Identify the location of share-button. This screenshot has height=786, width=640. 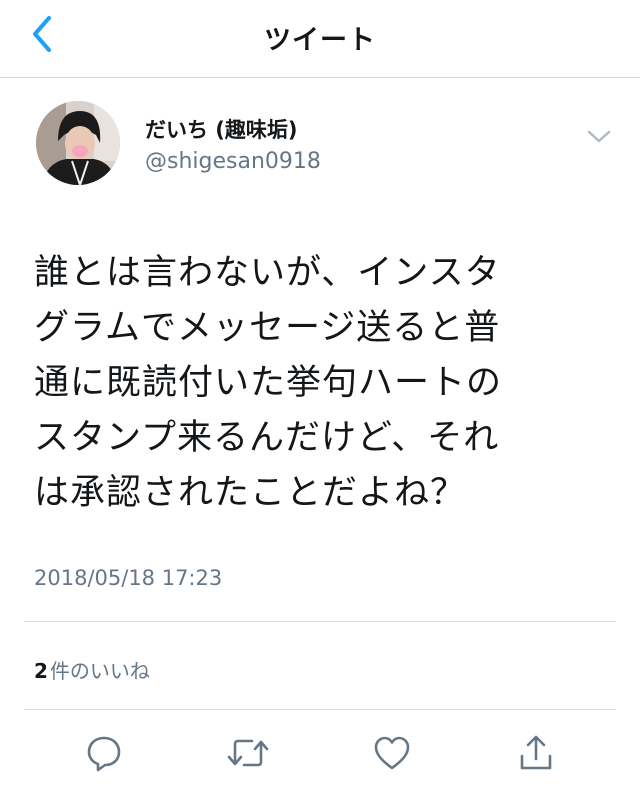
(536, 753).